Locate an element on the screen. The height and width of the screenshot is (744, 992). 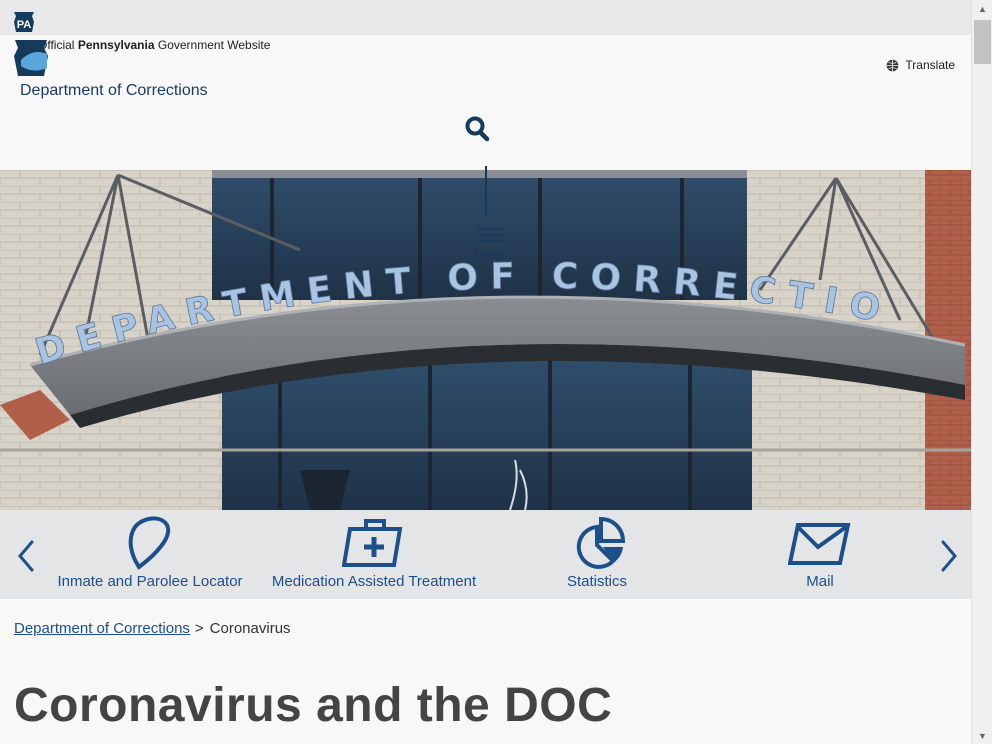
official-state: Pennsylvania is located at coordinates (116, 45).